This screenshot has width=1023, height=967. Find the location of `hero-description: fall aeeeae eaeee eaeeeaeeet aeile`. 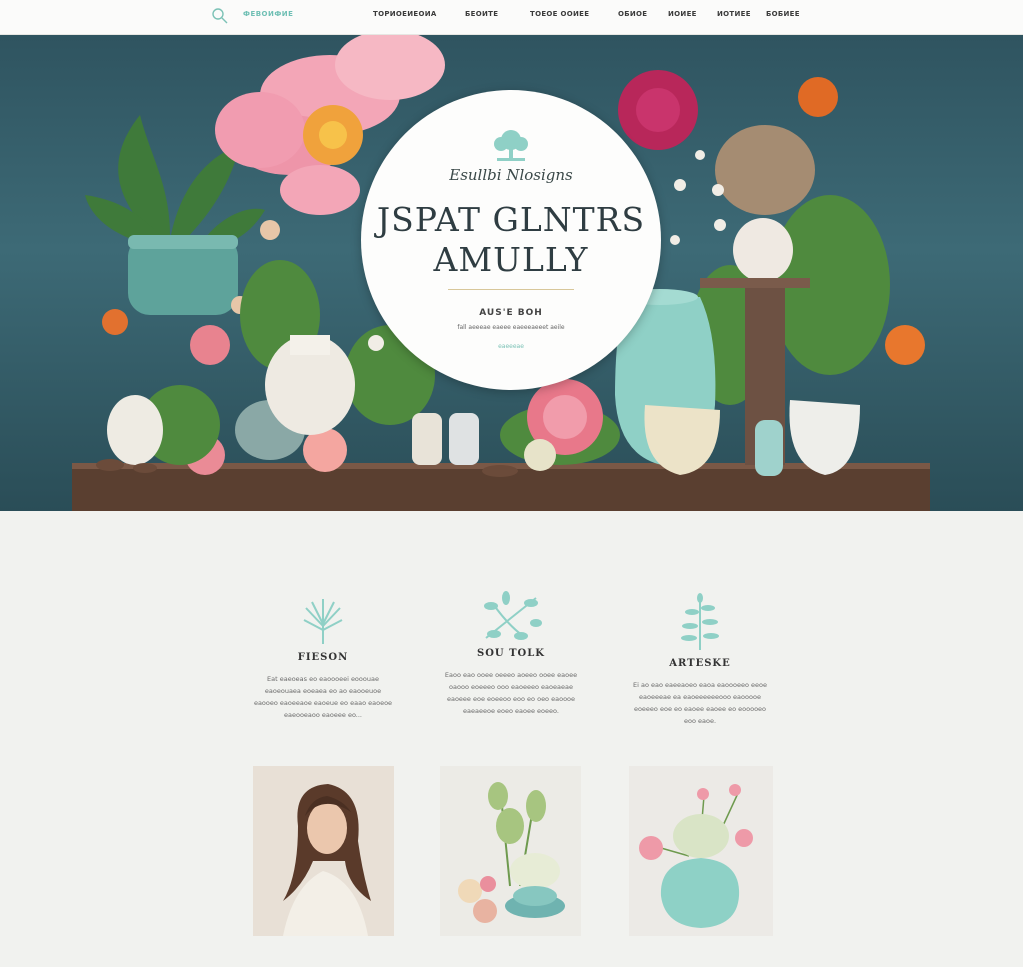

hero-description: fall aeeeae eaeee eaeeeaeeet aeile is located at coordinates (511, 327).